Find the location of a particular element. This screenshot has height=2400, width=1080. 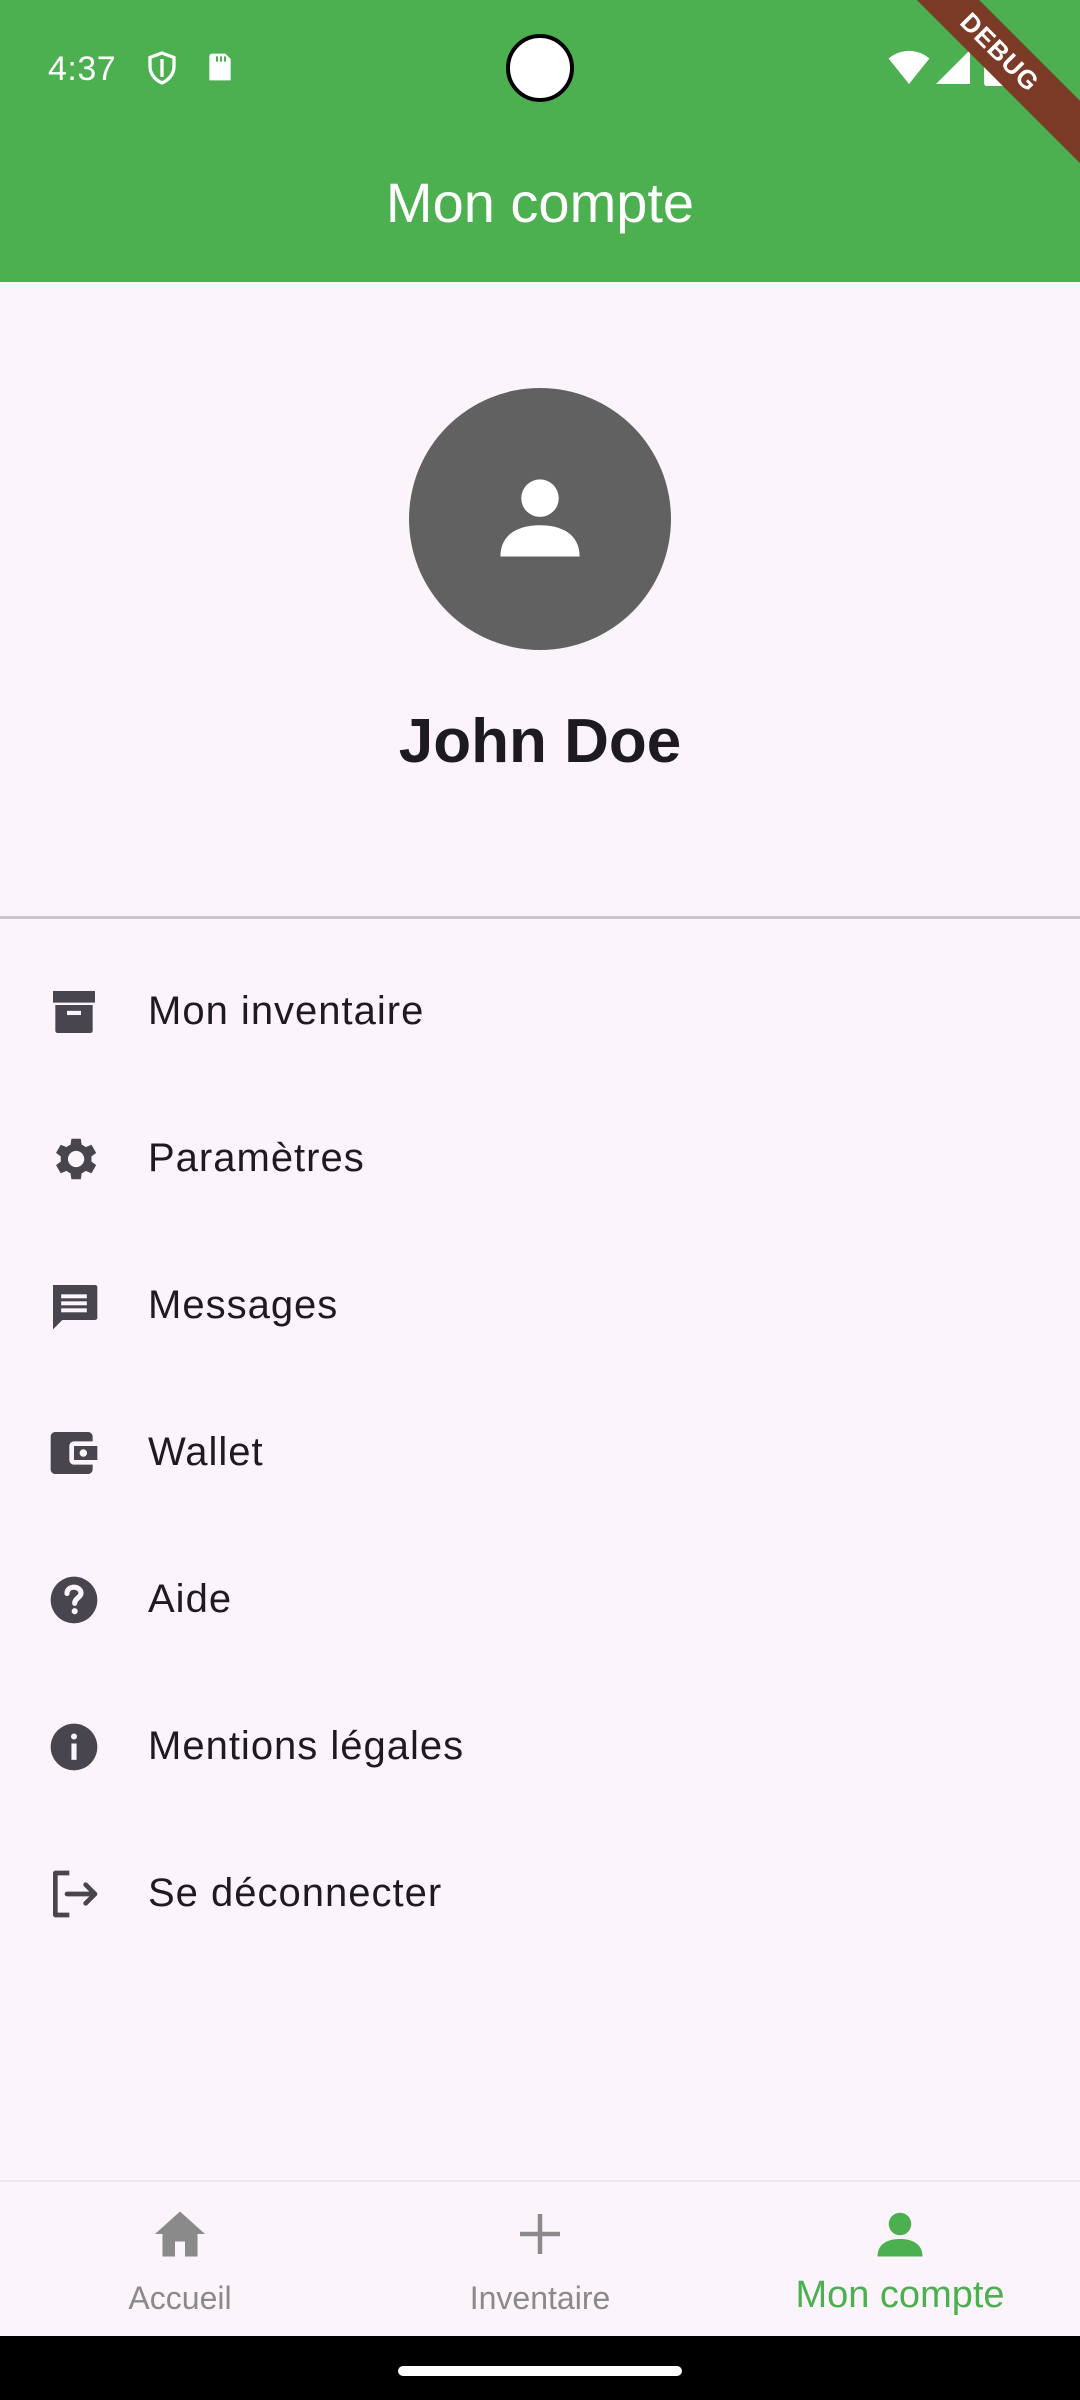

nav-item-inventaire: Inventaire is located at coordinates (540, 2260).